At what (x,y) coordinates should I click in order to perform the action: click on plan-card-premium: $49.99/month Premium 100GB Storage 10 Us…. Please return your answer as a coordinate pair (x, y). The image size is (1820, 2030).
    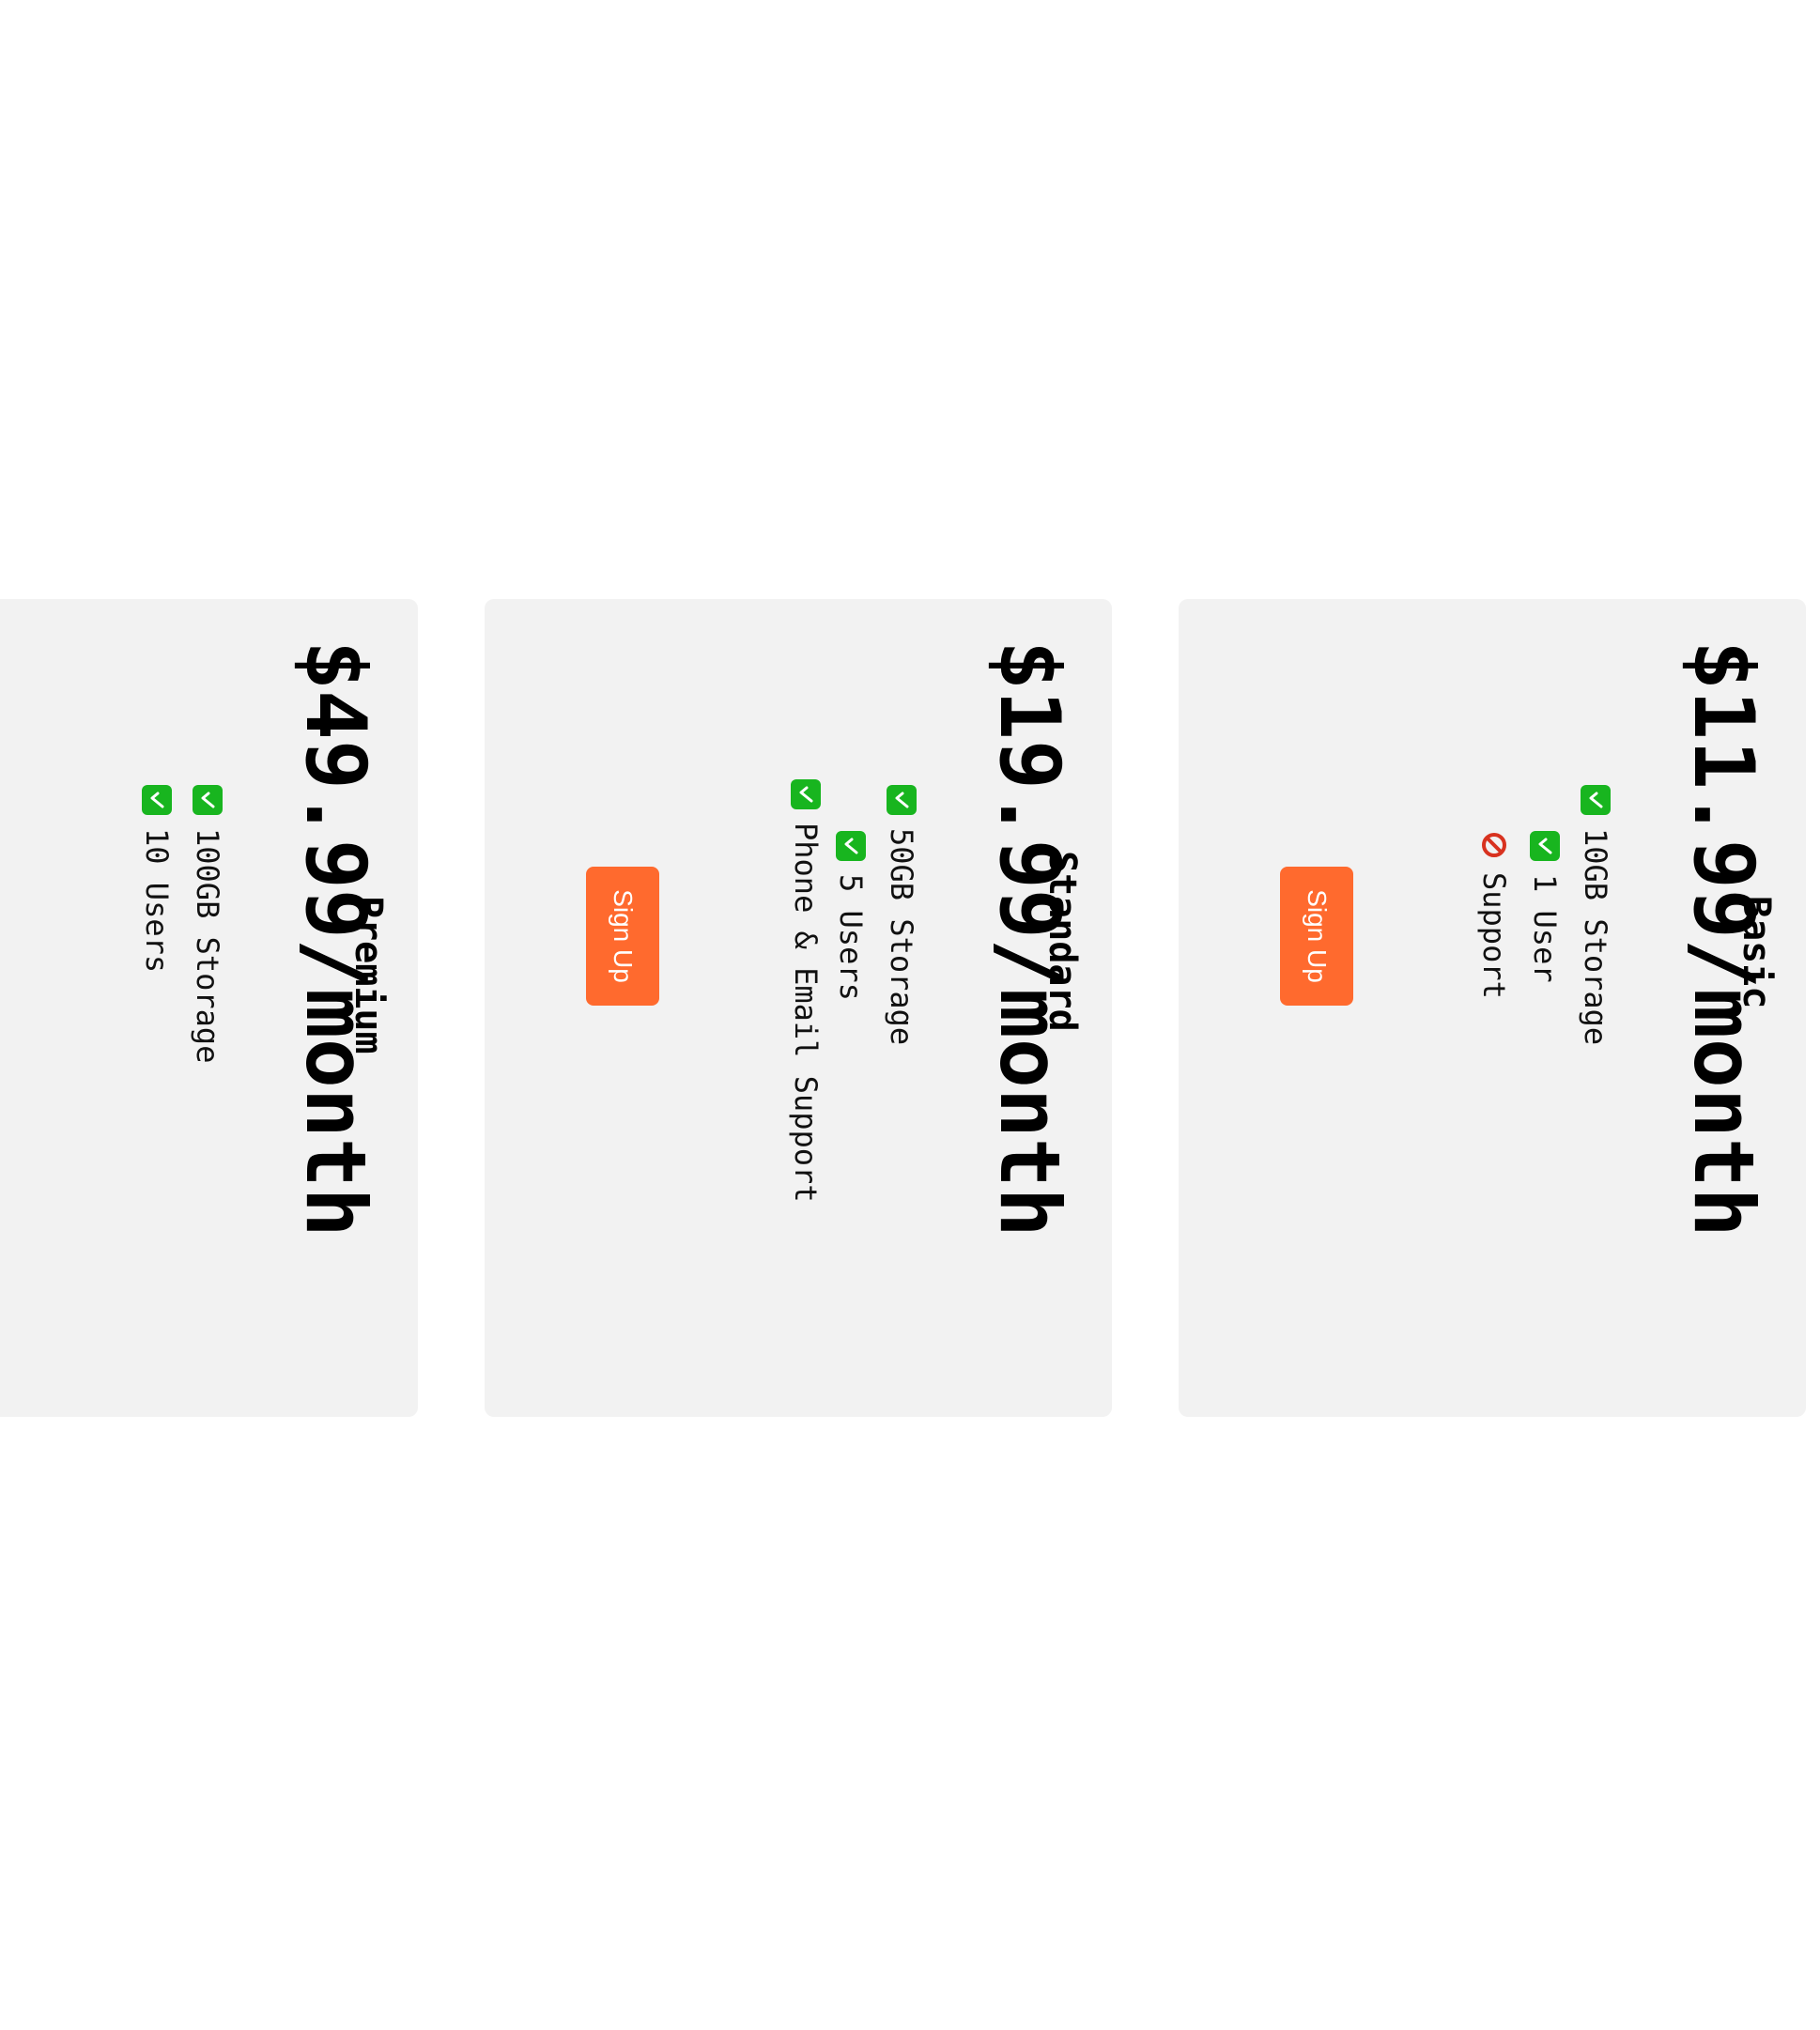
    Looking at the image, I should click on (209, 1008).